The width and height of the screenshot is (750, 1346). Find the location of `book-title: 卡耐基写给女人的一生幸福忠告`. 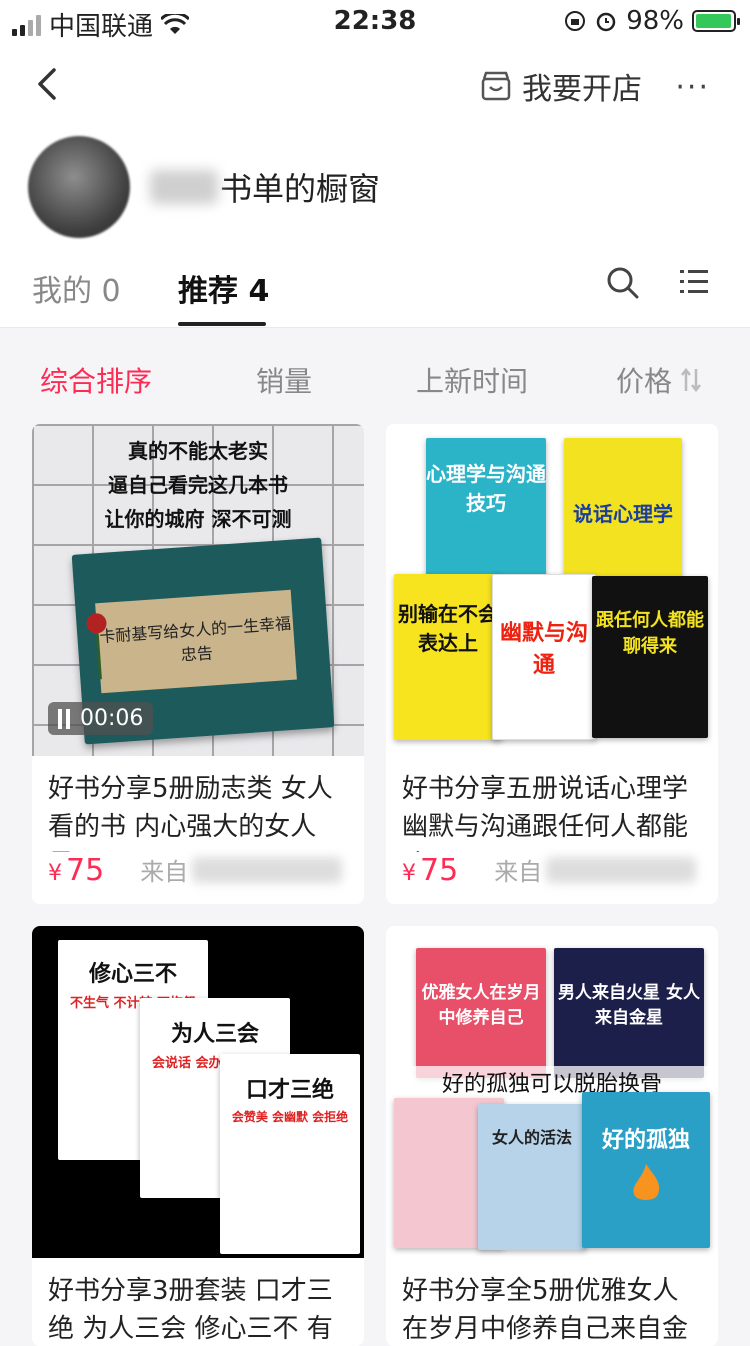

book-title: 卡耐基写给女人的一生幸福忠告 is located at coordinates (196, 641).